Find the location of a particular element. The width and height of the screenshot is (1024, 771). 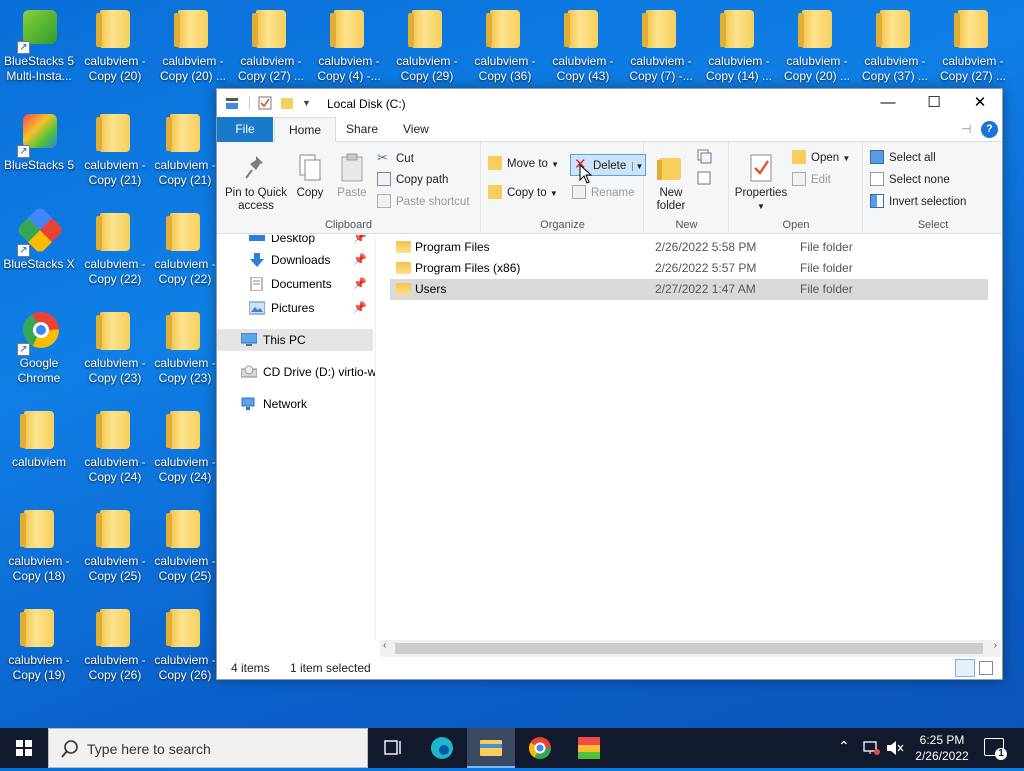

desktop-icon-folder: calubviem - Copy (20) is located at coordinates (115, 48).